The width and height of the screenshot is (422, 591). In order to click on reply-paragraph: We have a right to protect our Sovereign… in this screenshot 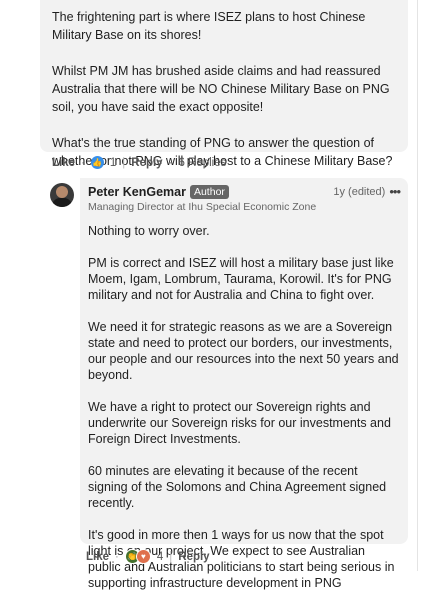, I will do `click(239, 423)`.